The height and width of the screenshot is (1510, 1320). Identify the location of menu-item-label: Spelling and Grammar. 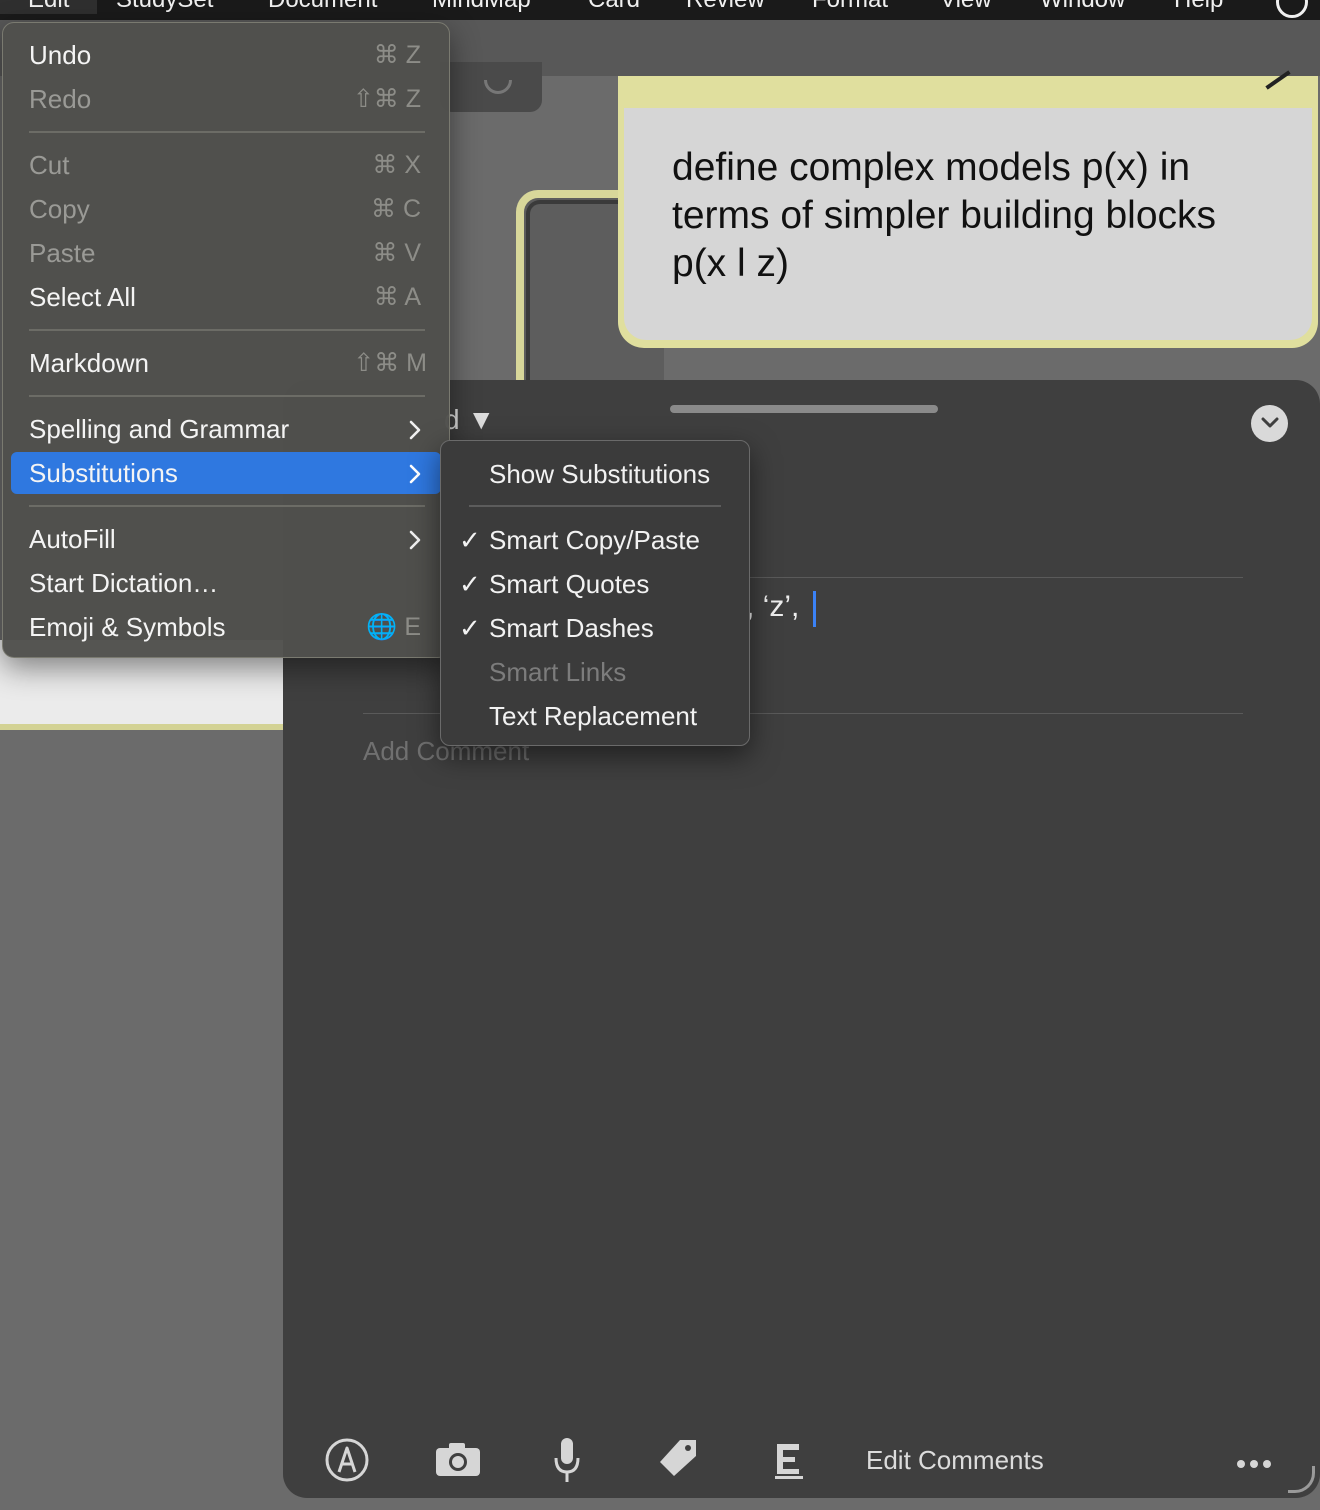
(159, 429).